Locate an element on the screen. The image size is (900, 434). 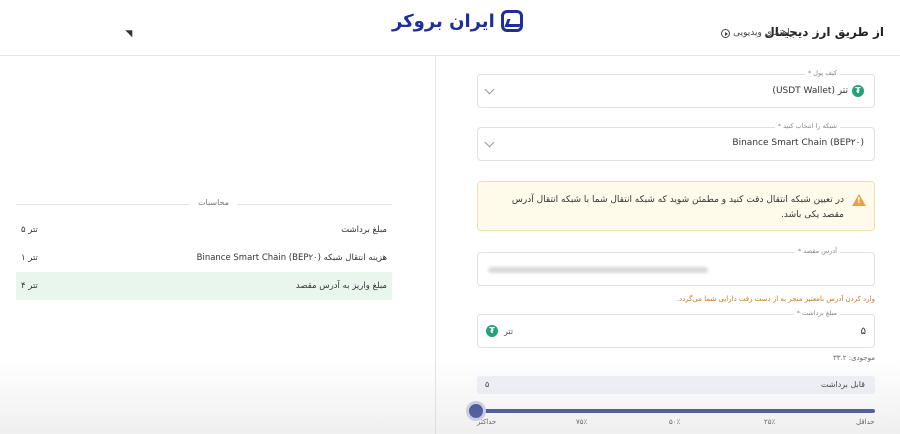
calc-legend: محاسبات is located at coordinates (213, 202).